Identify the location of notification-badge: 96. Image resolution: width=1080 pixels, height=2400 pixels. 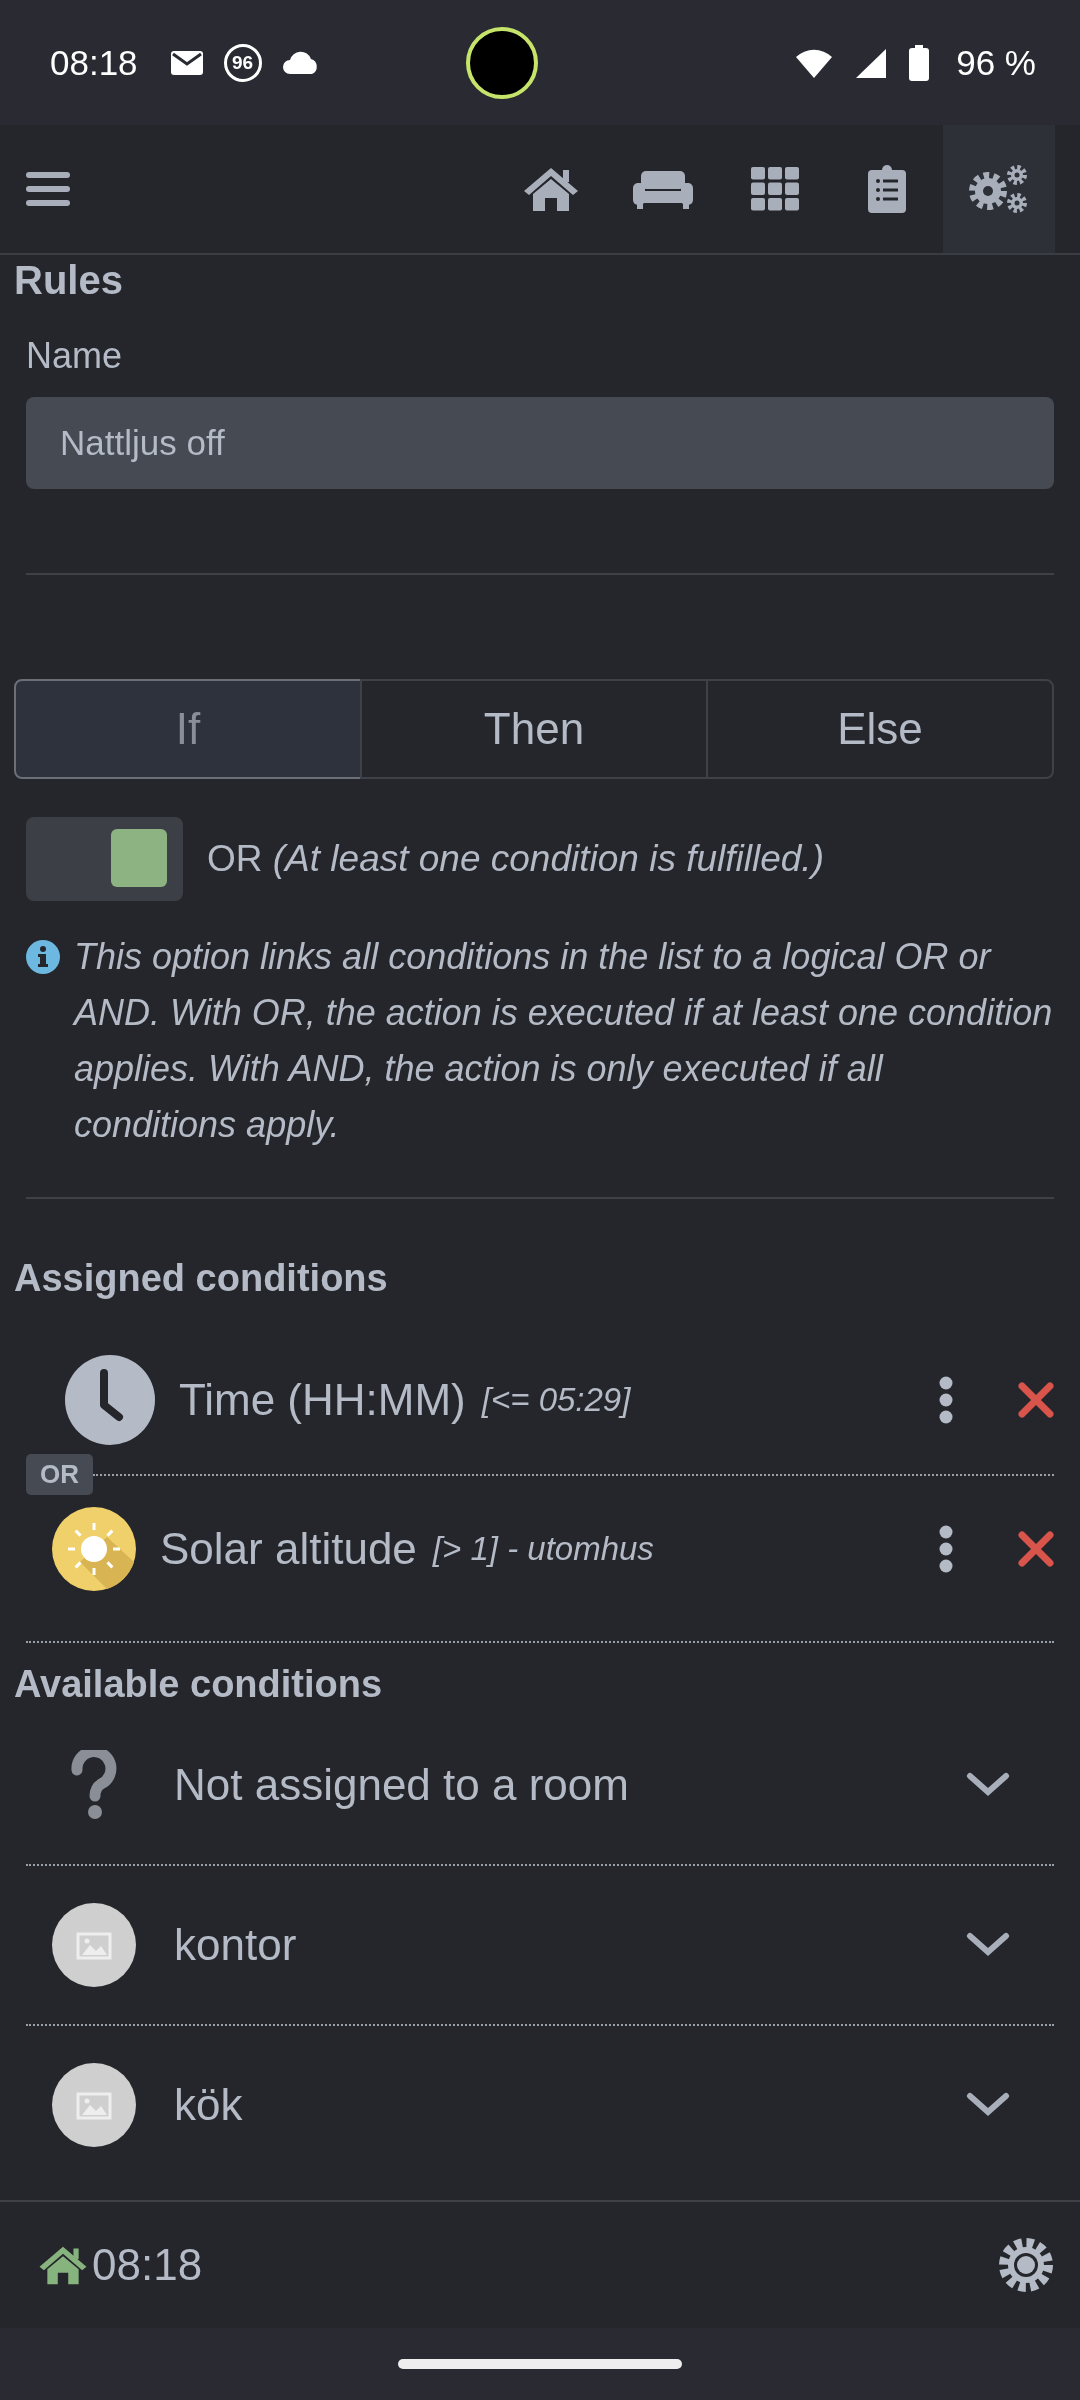
(242, 62).